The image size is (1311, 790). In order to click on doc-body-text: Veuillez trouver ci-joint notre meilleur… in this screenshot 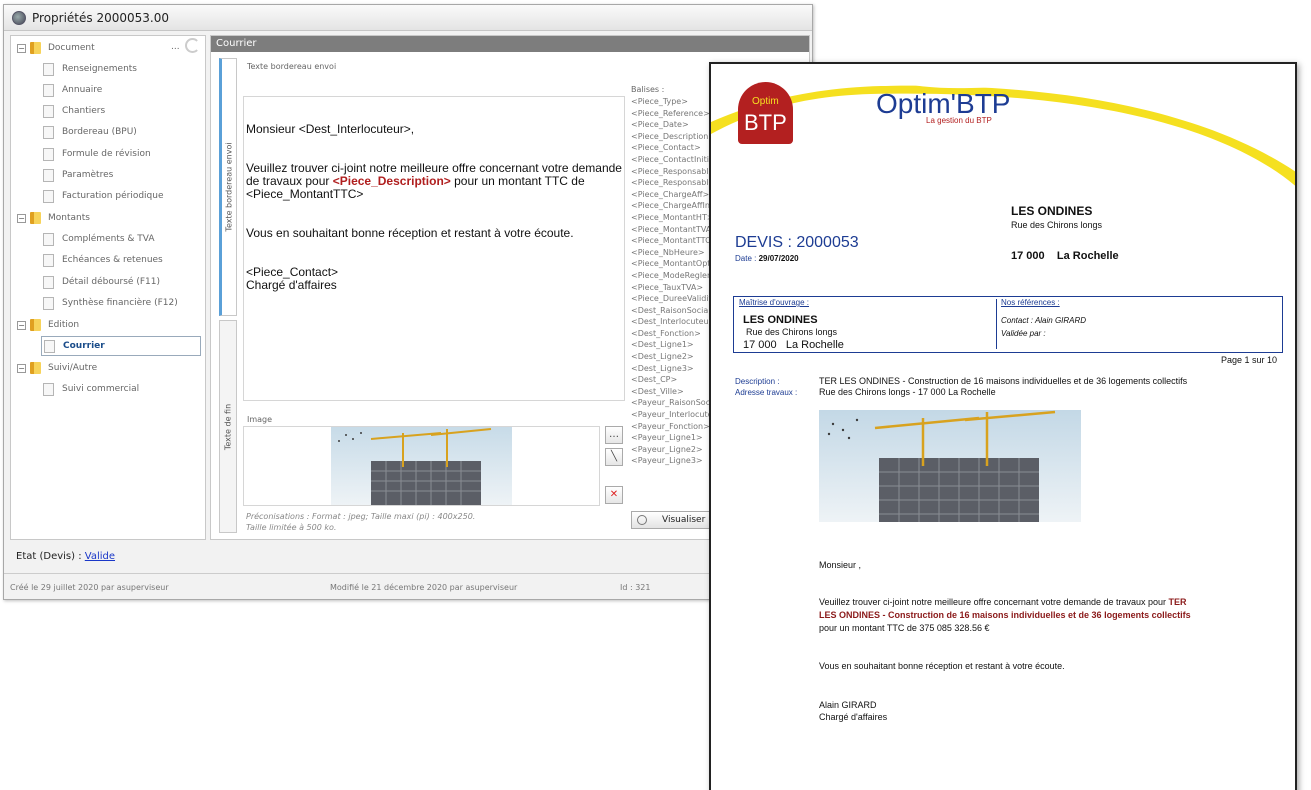, I will do `click(994, 602)`.